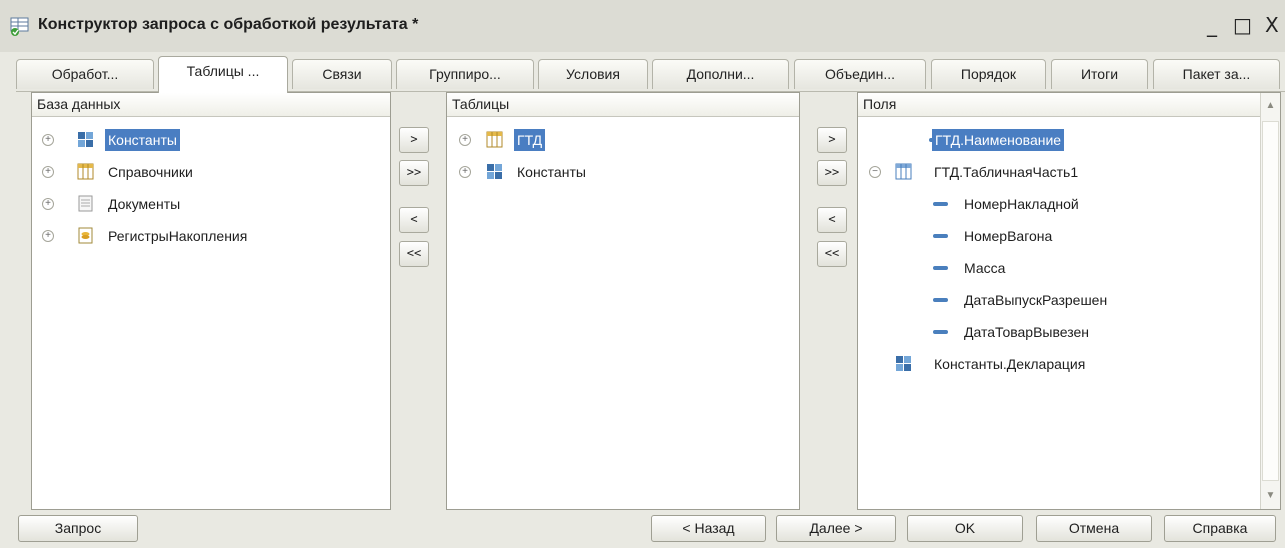  I want to click on tree-item-documents: + Документы, so click(211, 204).